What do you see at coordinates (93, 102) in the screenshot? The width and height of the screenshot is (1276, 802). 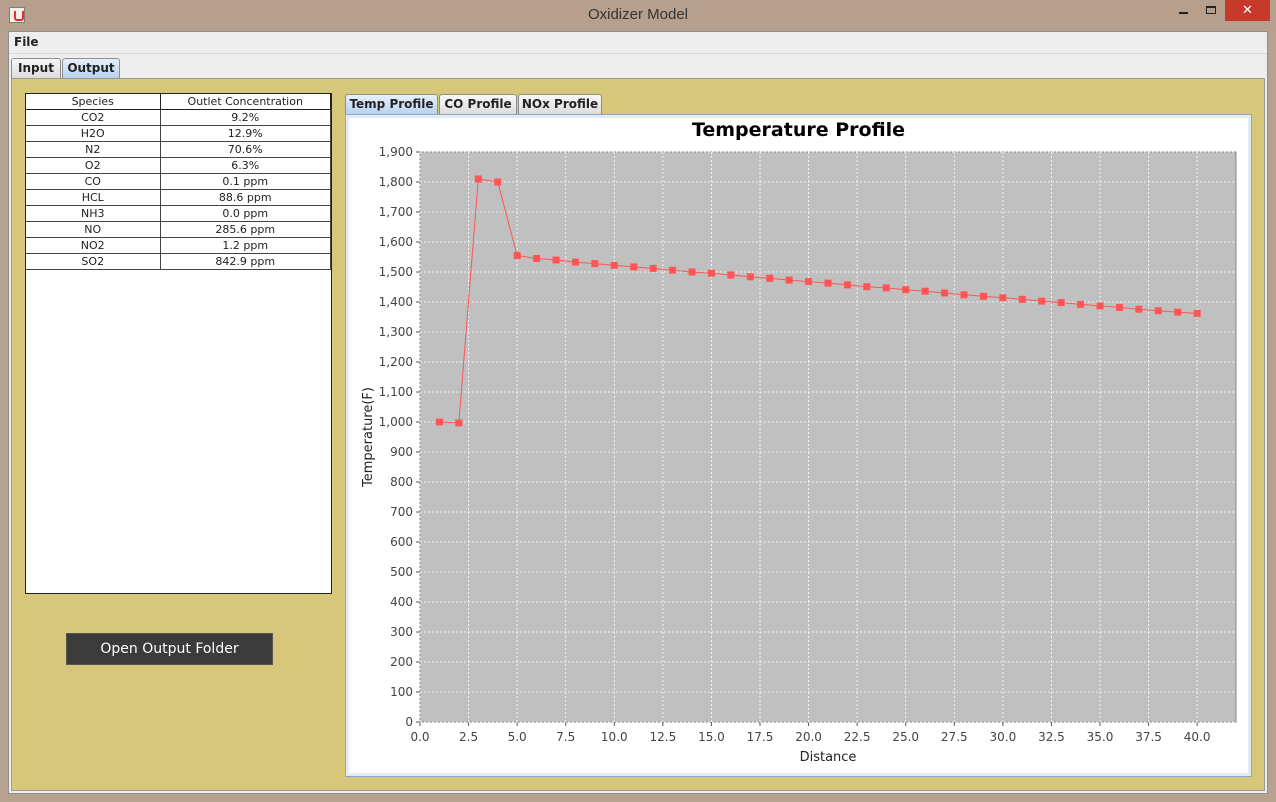 I see `column-header-species: Species` at bounding box center [93, 102].